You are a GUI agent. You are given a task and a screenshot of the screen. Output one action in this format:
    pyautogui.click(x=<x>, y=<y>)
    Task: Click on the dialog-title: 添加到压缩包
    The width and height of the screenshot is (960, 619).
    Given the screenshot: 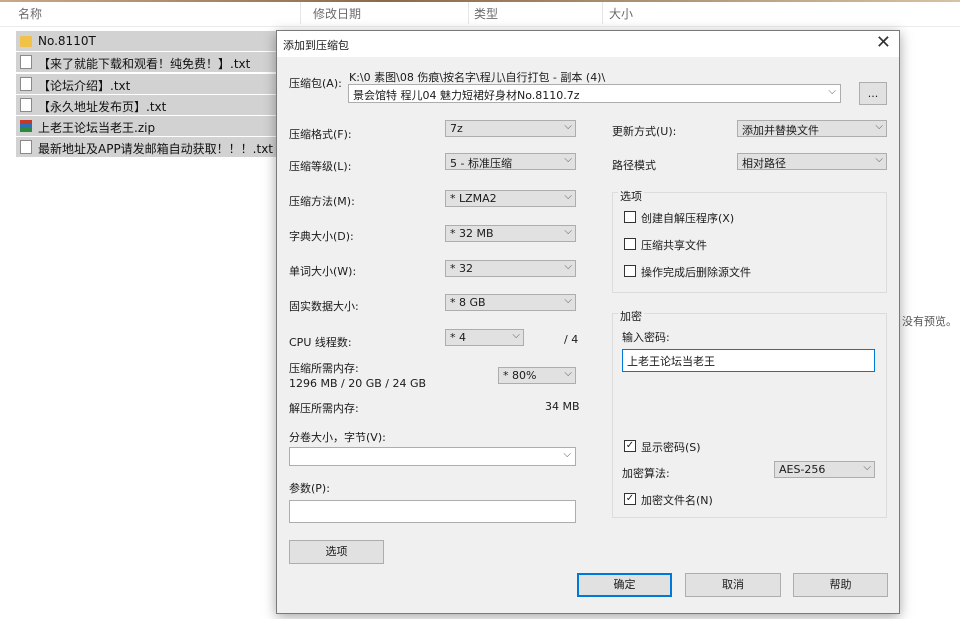 What is the action you would take?
    pyautogui.click(x=316, y=45)
    